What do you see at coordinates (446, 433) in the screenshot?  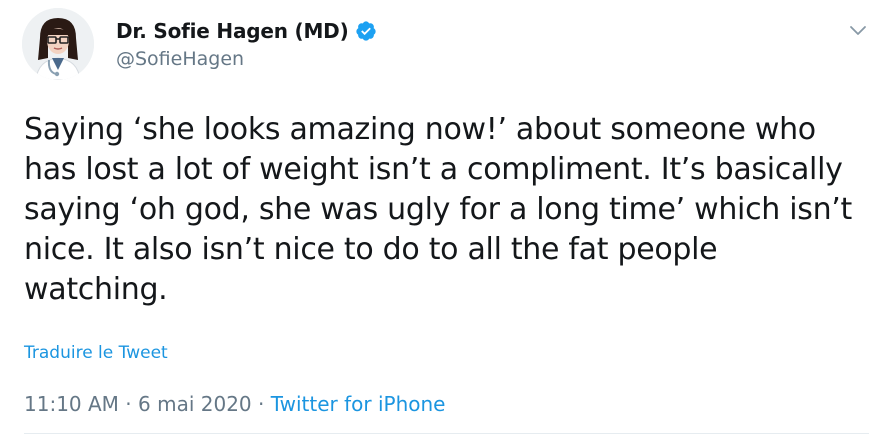 I see `divider` at bounding box center [446, 433].